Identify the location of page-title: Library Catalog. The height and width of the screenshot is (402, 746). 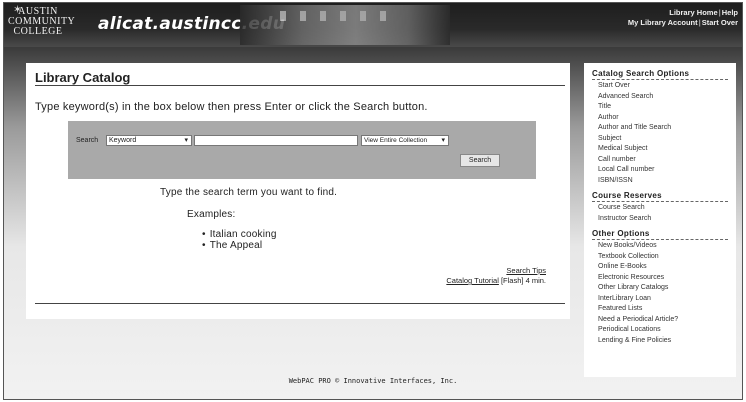
(83, 77).